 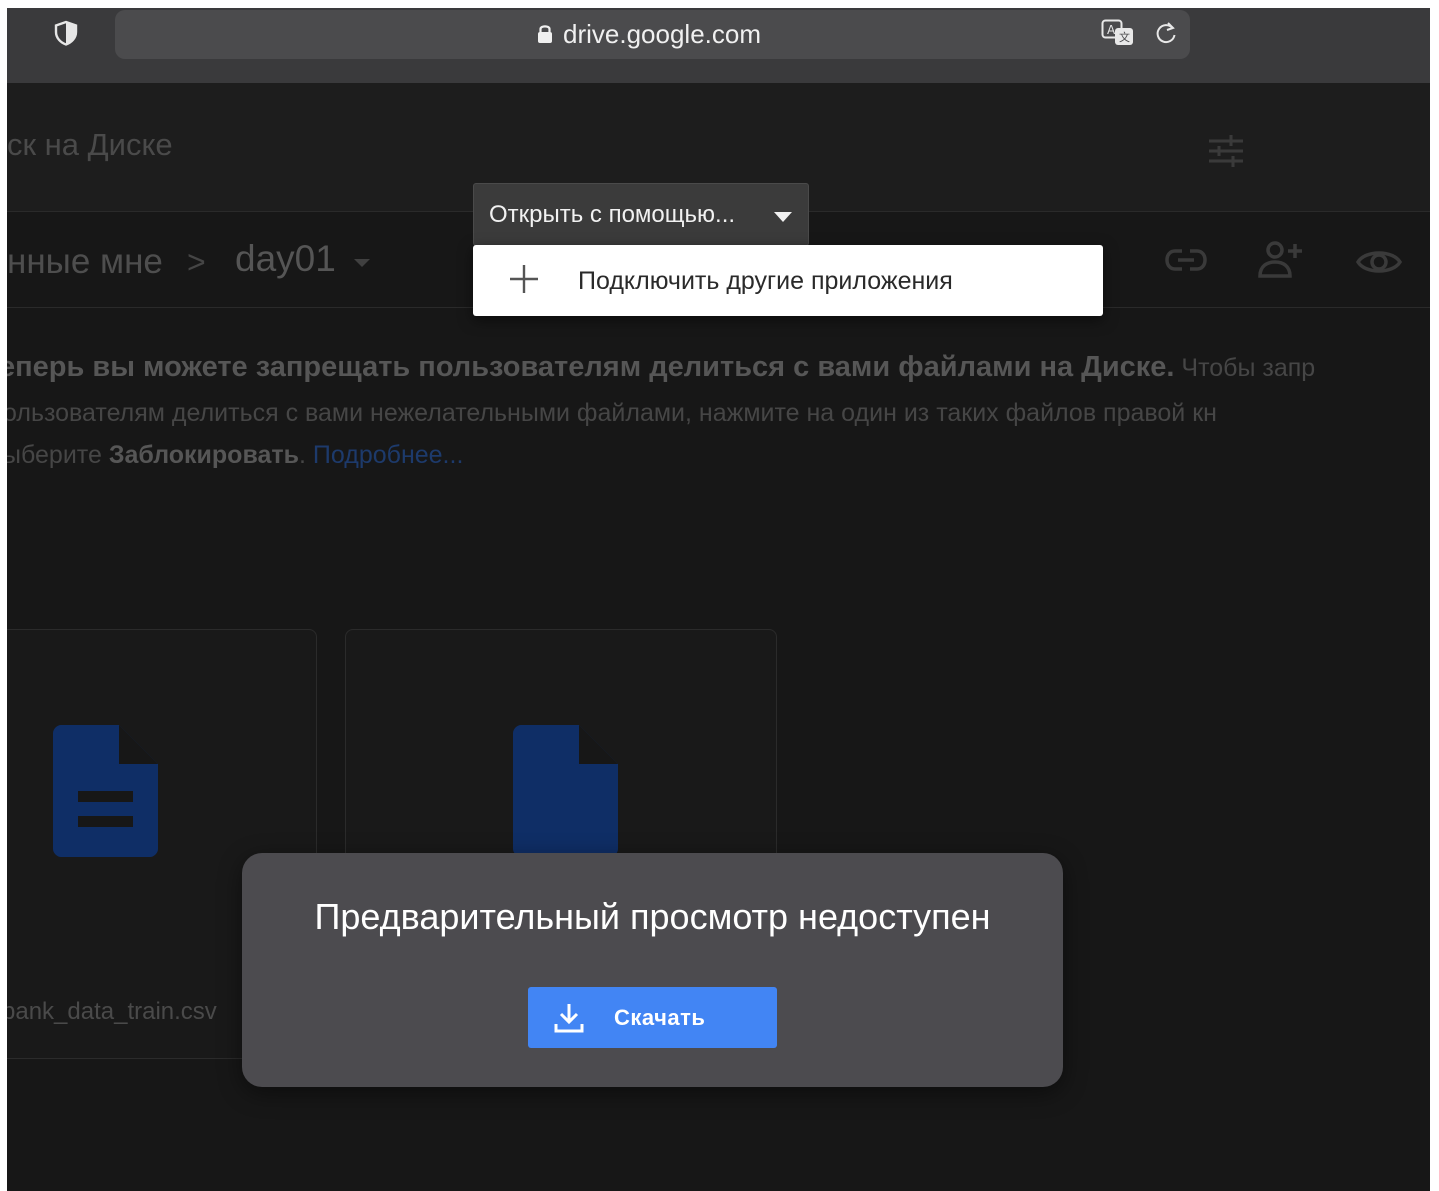 What do you see at coordinates (1118, 33) in the screenshot?
I see `translate-icon: A 文` at bounding box center [1118, 33].